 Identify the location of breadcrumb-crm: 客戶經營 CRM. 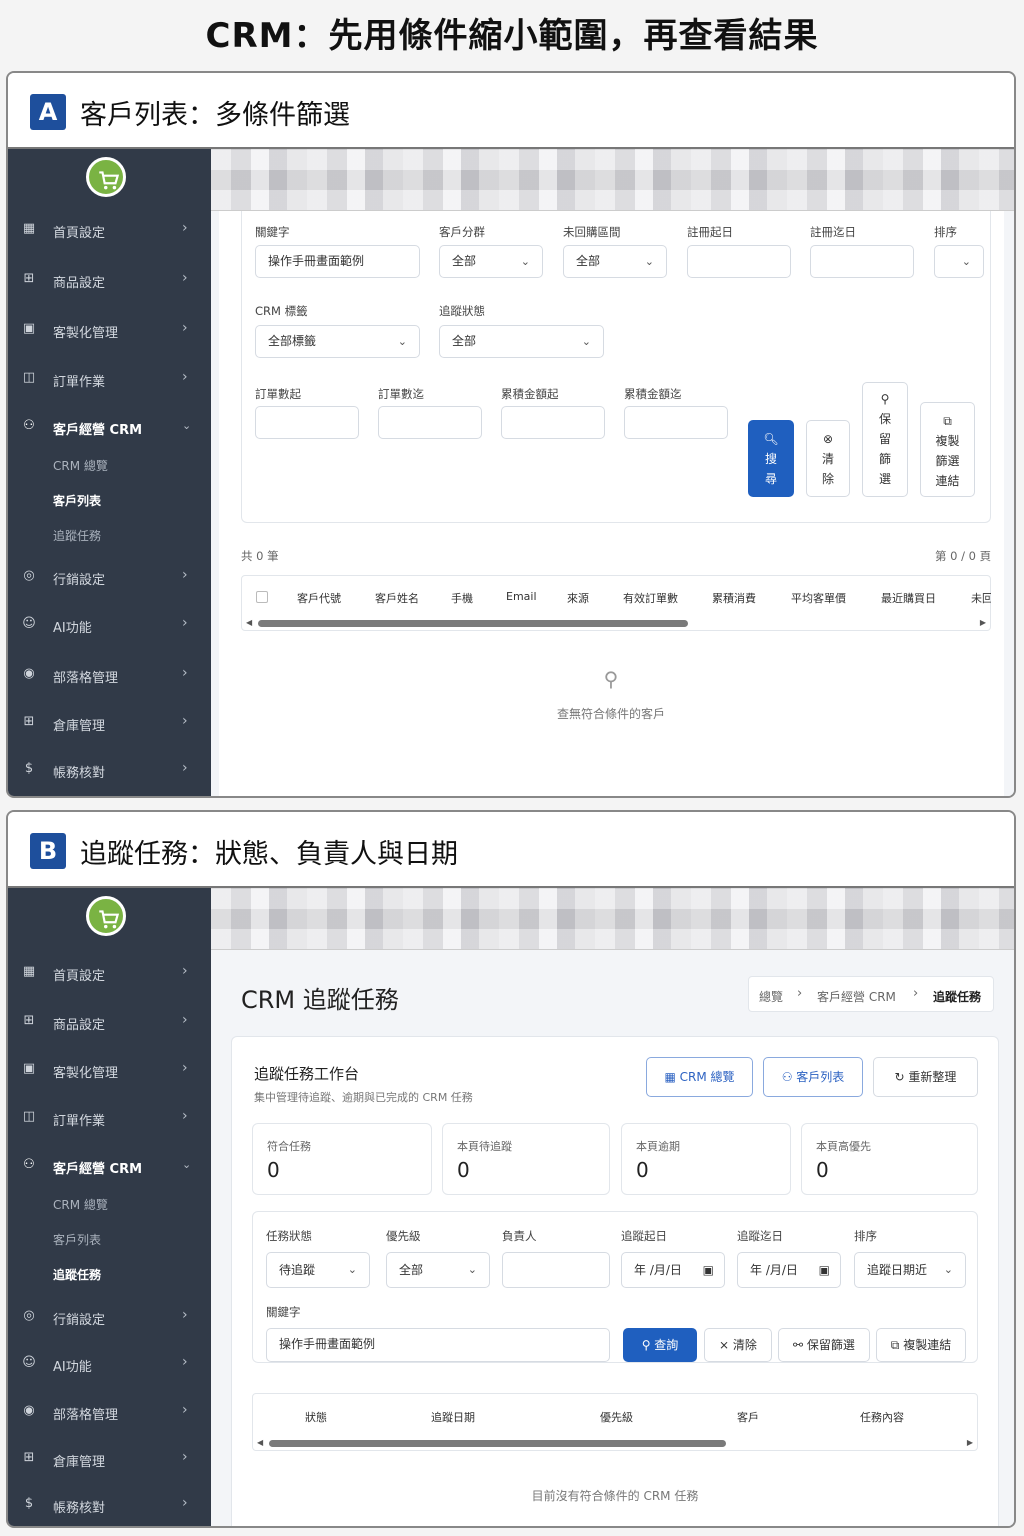
(856, 996).